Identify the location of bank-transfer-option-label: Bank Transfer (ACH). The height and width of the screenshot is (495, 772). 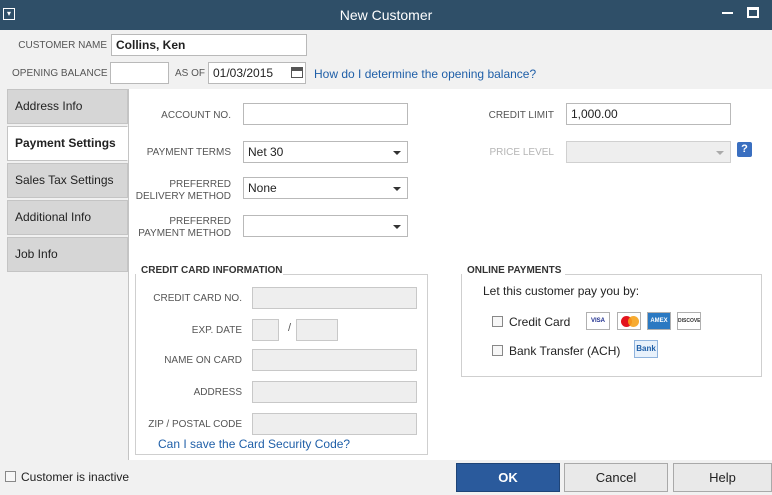
(565, 351).